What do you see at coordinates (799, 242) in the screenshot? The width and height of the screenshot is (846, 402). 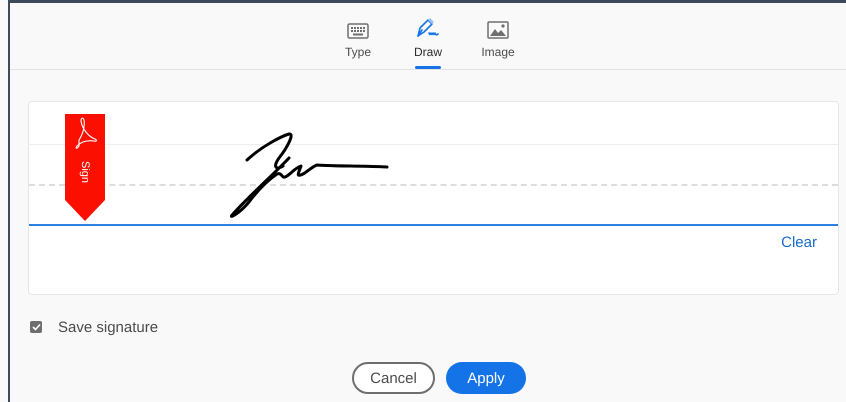 I see `clear-link: Clear` at bounding box center [799, 242].